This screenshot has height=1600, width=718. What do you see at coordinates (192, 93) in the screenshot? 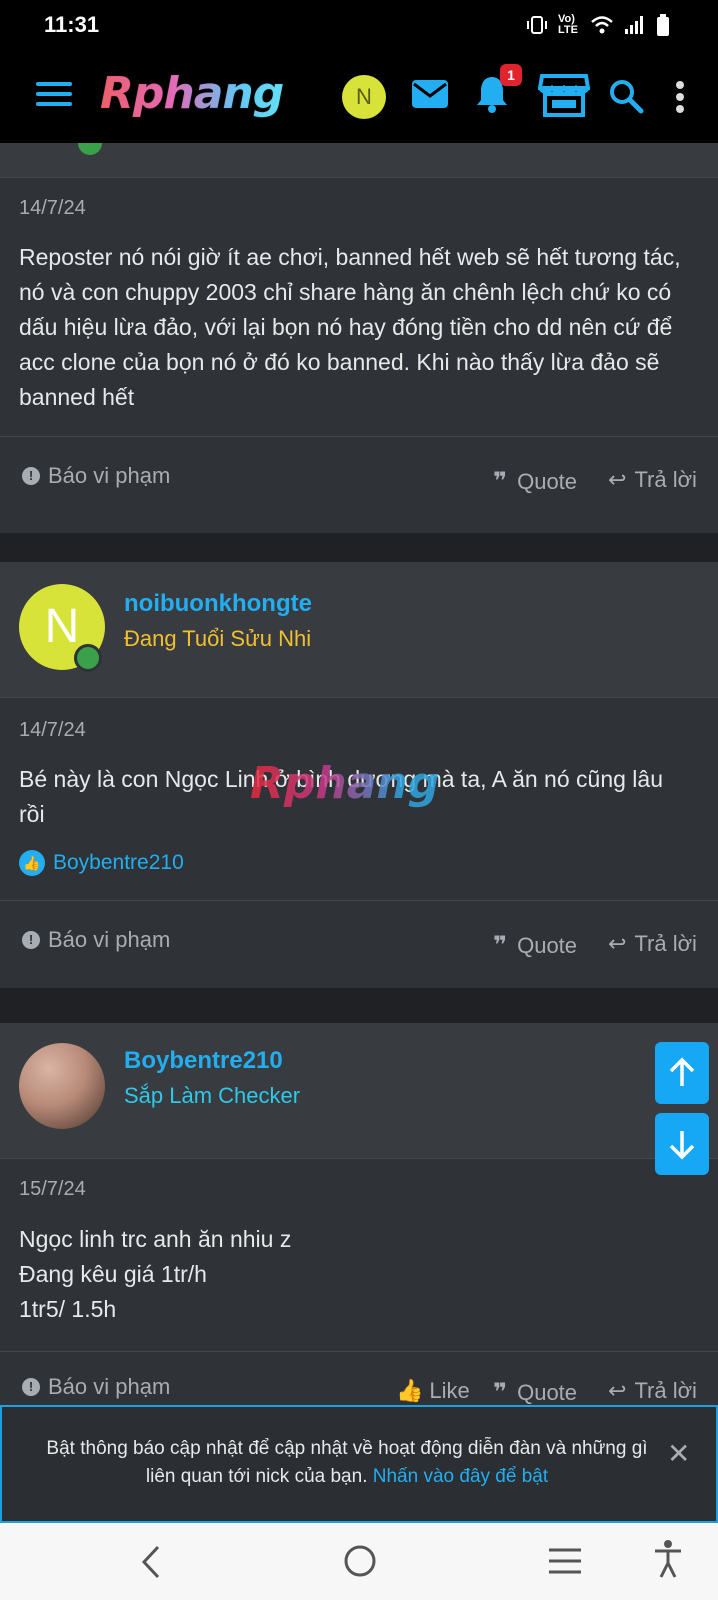
I see `site-logo: Rphang` at bounding box center [192, 93].